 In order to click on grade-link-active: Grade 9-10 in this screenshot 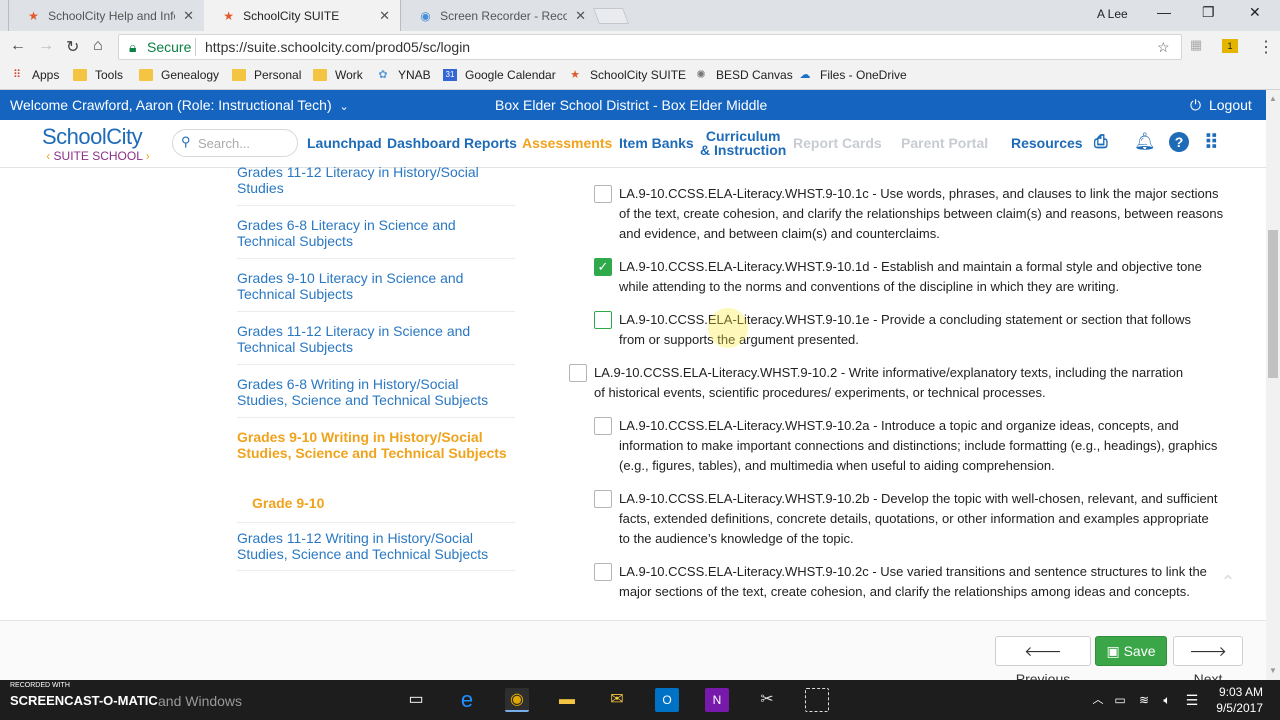, I will do `click(387, 503)`.